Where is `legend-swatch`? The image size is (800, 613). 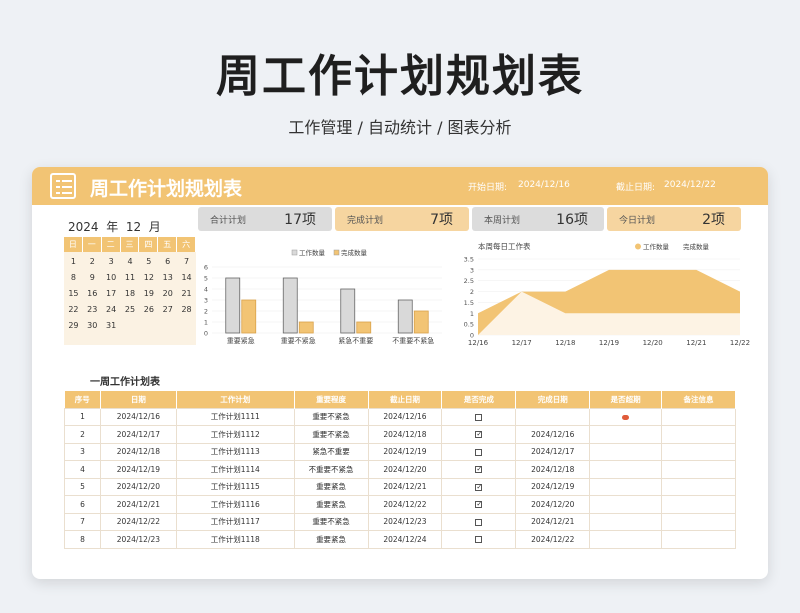 legend-swatch is located at coordinates (678, 246).